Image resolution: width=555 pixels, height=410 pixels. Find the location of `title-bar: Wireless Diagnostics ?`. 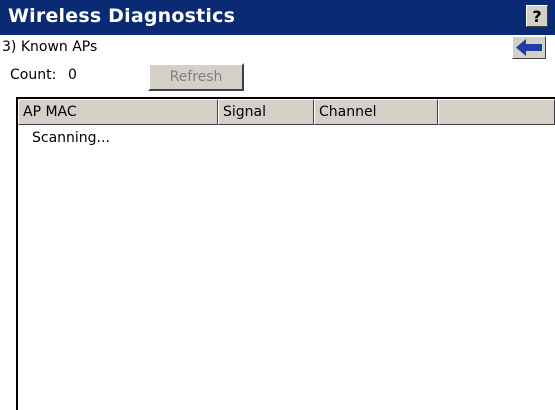

title-bar: Wireless Diagnostics ? is located at coordinates (277, 17).